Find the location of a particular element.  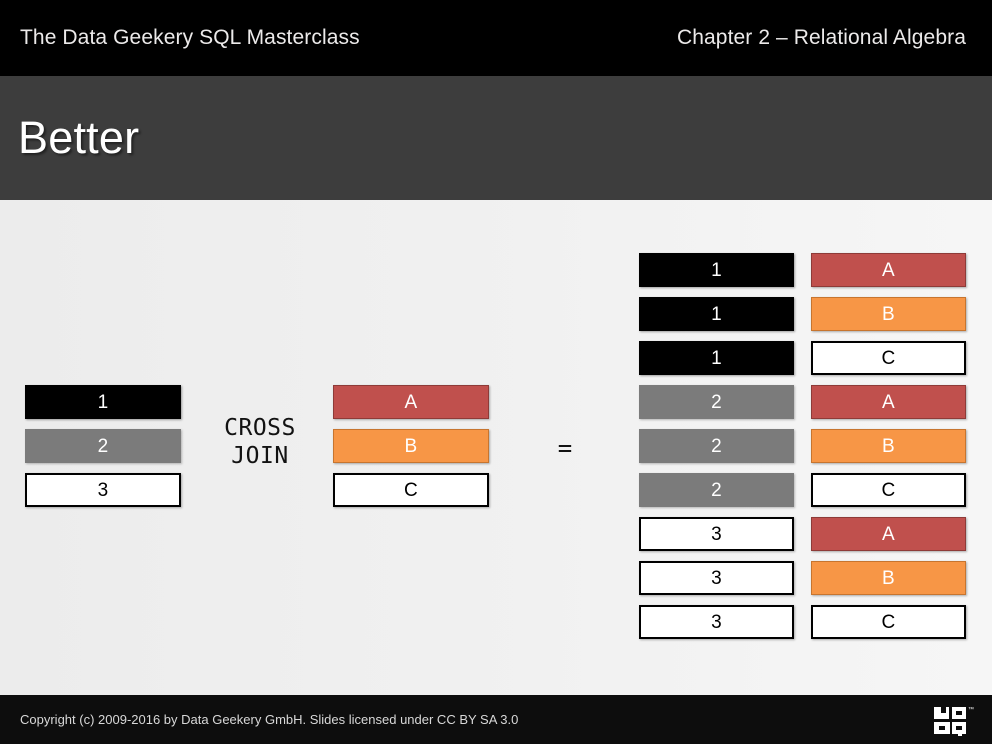

right-operand-cell: B is located at coordinates (411, 446).